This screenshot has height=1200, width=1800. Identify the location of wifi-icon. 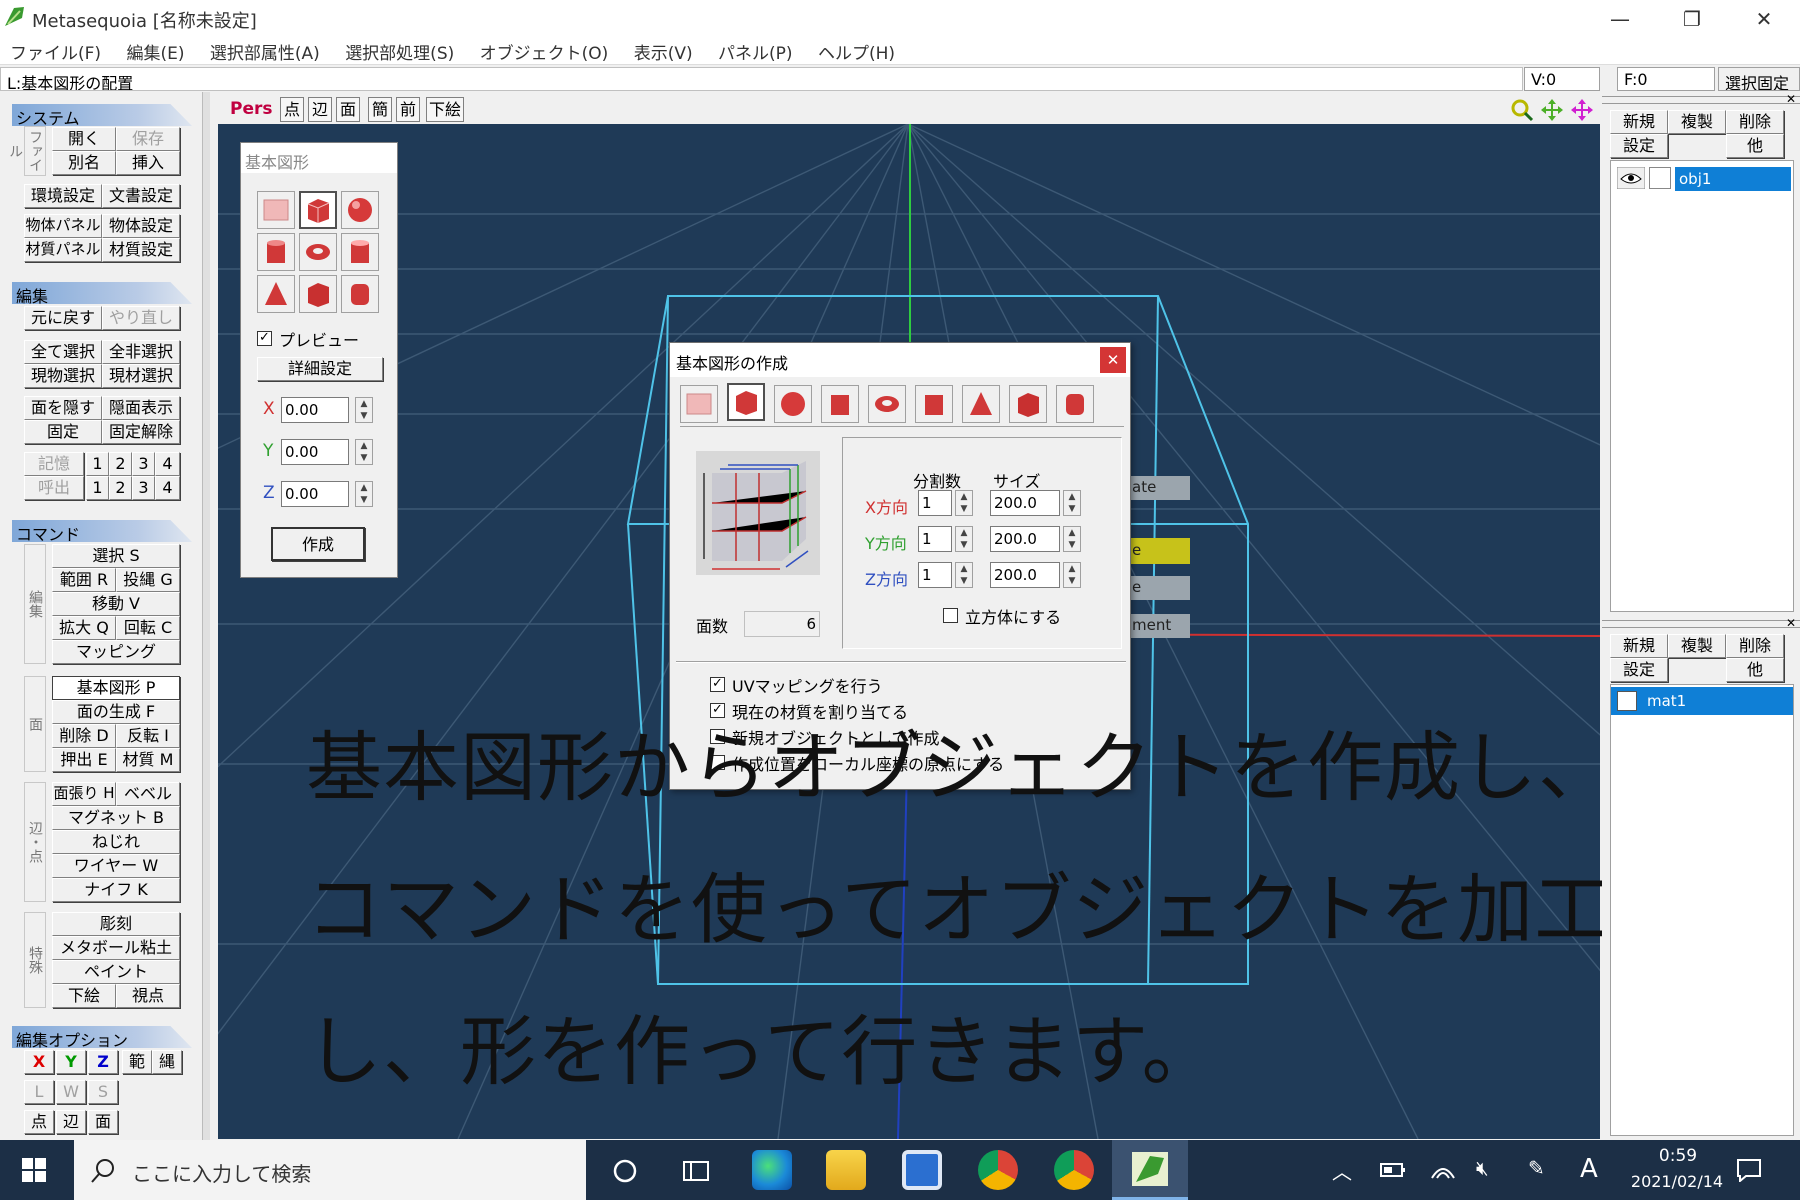
(1443, 1170).